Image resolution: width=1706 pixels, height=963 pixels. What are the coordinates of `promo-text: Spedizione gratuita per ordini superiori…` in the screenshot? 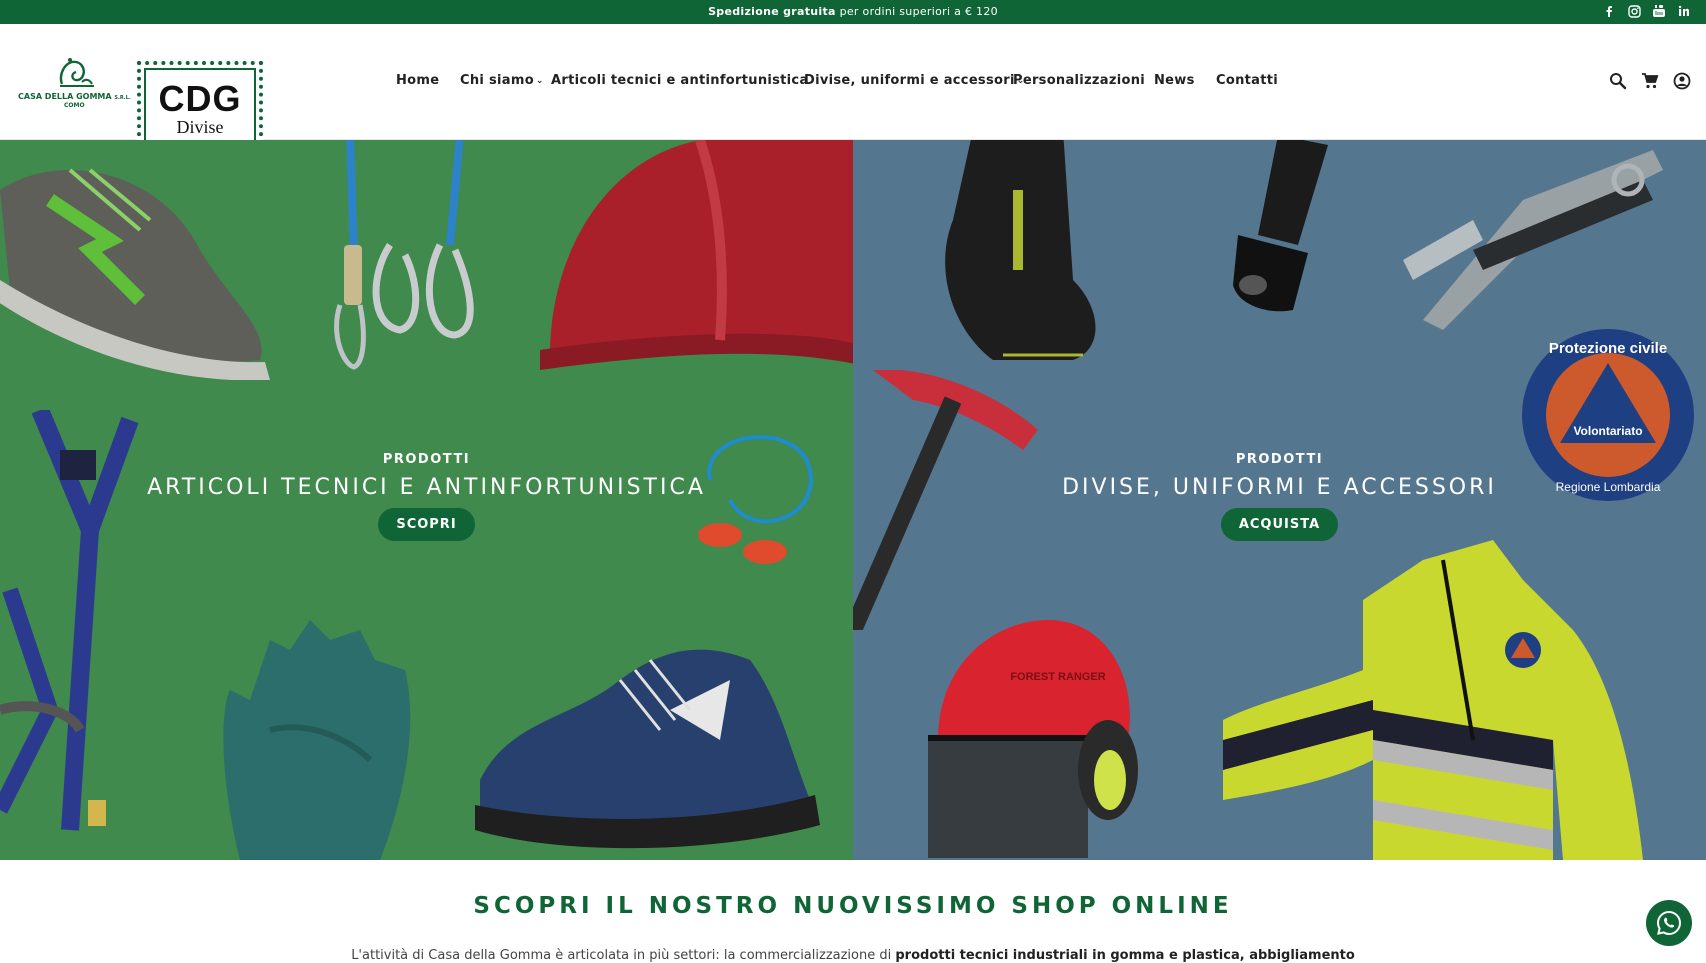 It's located at (853, 11).